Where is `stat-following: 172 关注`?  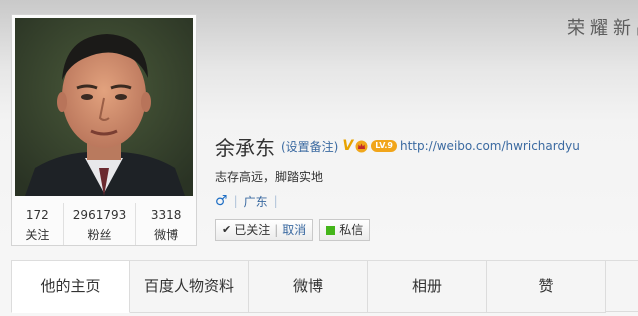
stat-following: 172 关注 is located at coordinates (37, 224).